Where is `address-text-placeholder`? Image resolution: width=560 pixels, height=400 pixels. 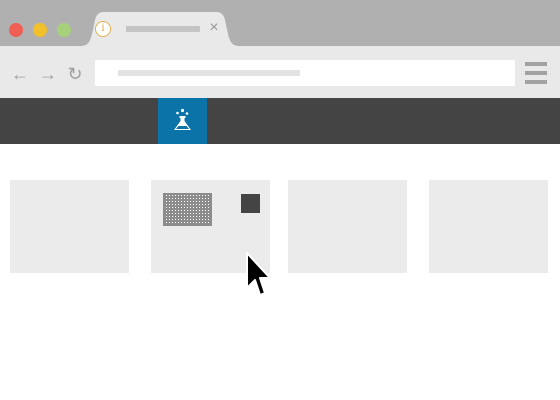
address-text-placeholder is located at coordinates (209, 73).